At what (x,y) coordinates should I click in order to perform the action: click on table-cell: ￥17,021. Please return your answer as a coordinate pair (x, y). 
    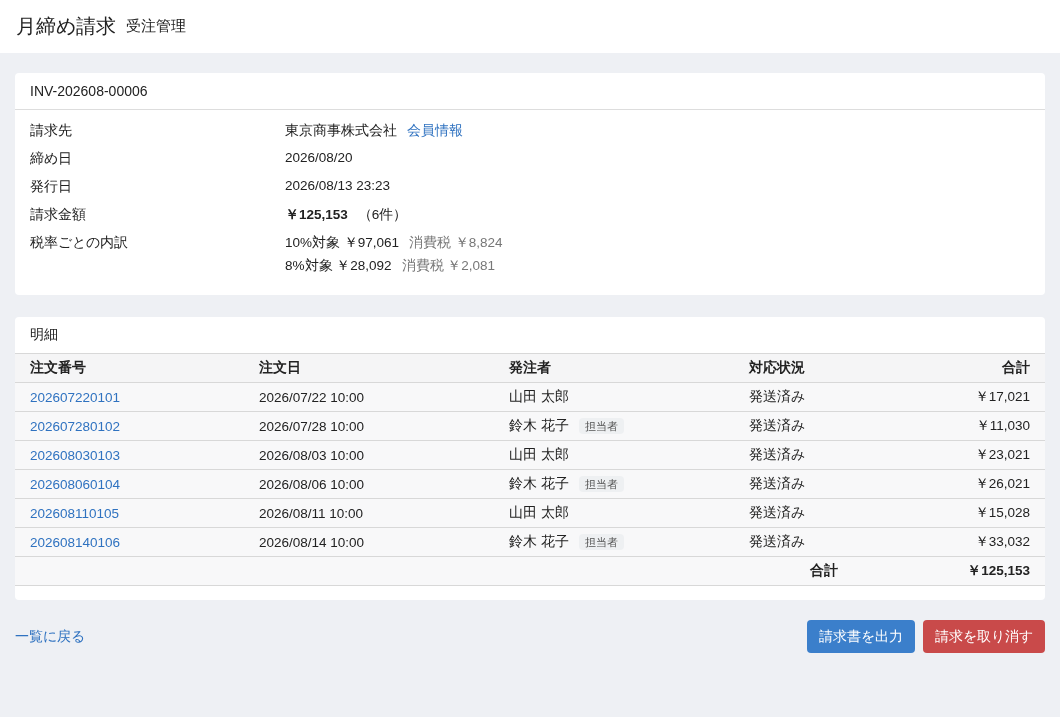
    Looking at the image, I should click on (1002, 396).